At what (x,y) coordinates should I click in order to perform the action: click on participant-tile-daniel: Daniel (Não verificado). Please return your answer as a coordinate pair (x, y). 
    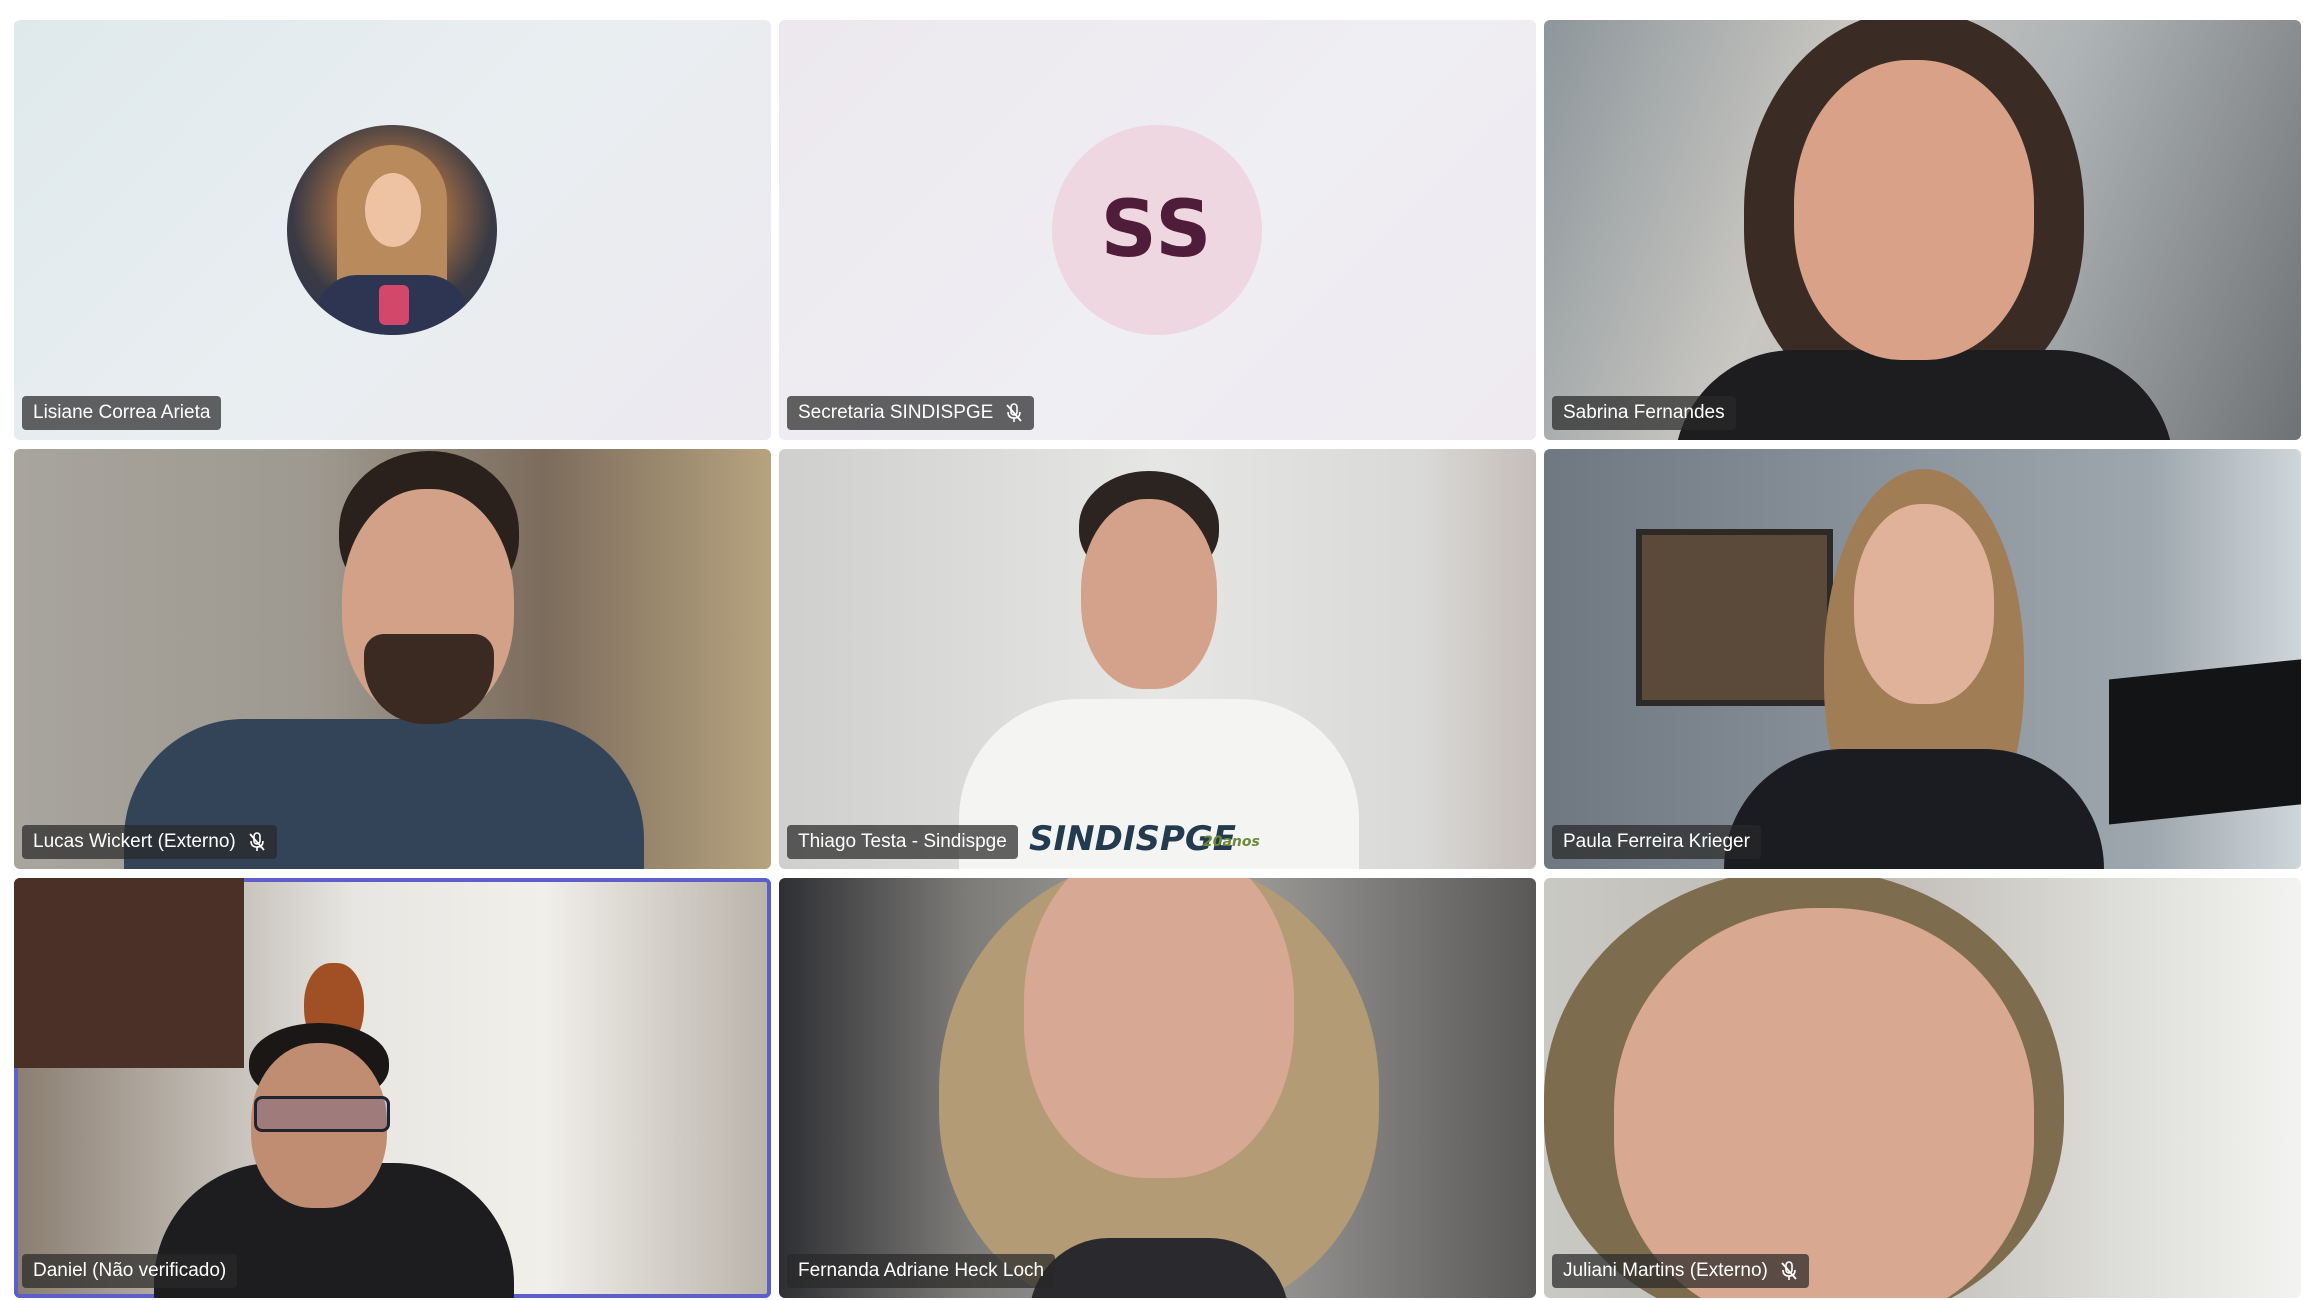
    Looking at the image, I should click on (392, 1088).